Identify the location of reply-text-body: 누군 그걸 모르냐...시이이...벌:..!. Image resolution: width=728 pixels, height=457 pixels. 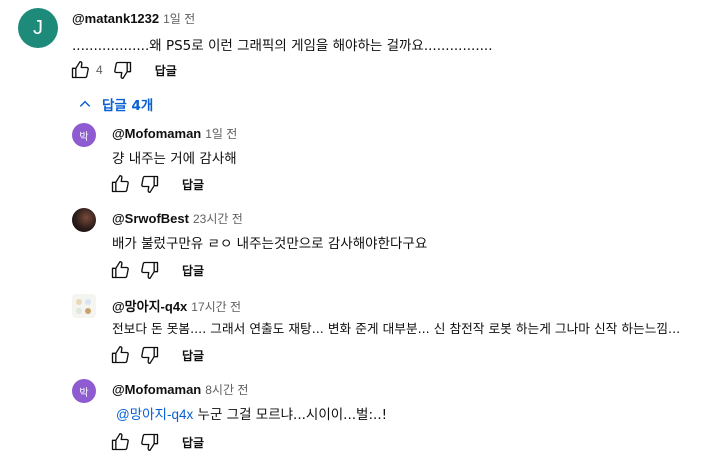
(292, 415).